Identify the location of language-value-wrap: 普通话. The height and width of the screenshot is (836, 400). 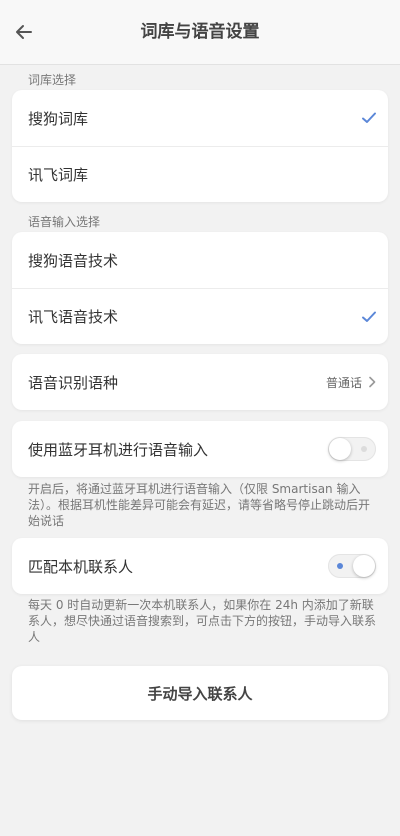
(351, 382).